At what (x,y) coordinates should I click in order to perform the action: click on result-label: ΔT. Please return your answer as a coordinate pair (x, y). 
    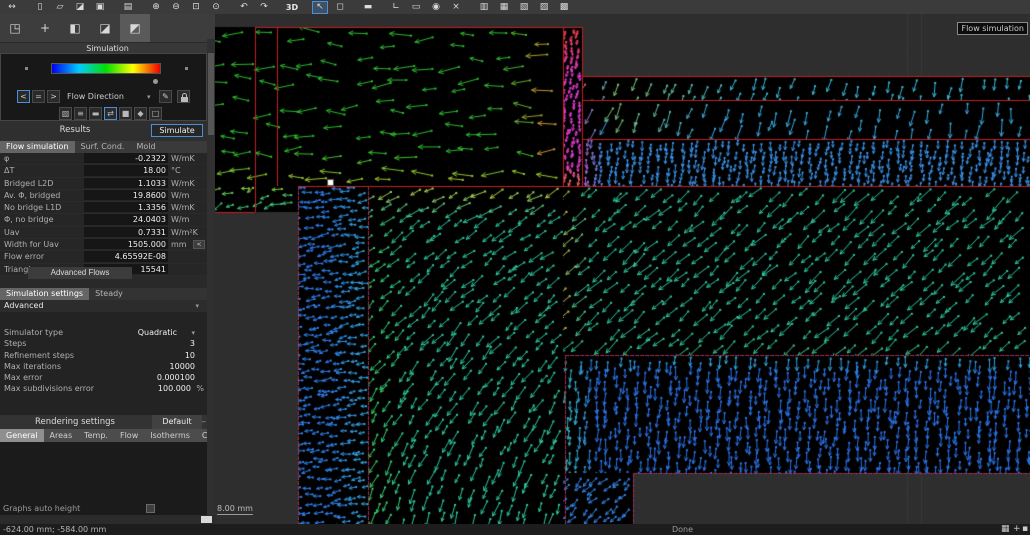
    Looking at the image, I should click on (9, 171).